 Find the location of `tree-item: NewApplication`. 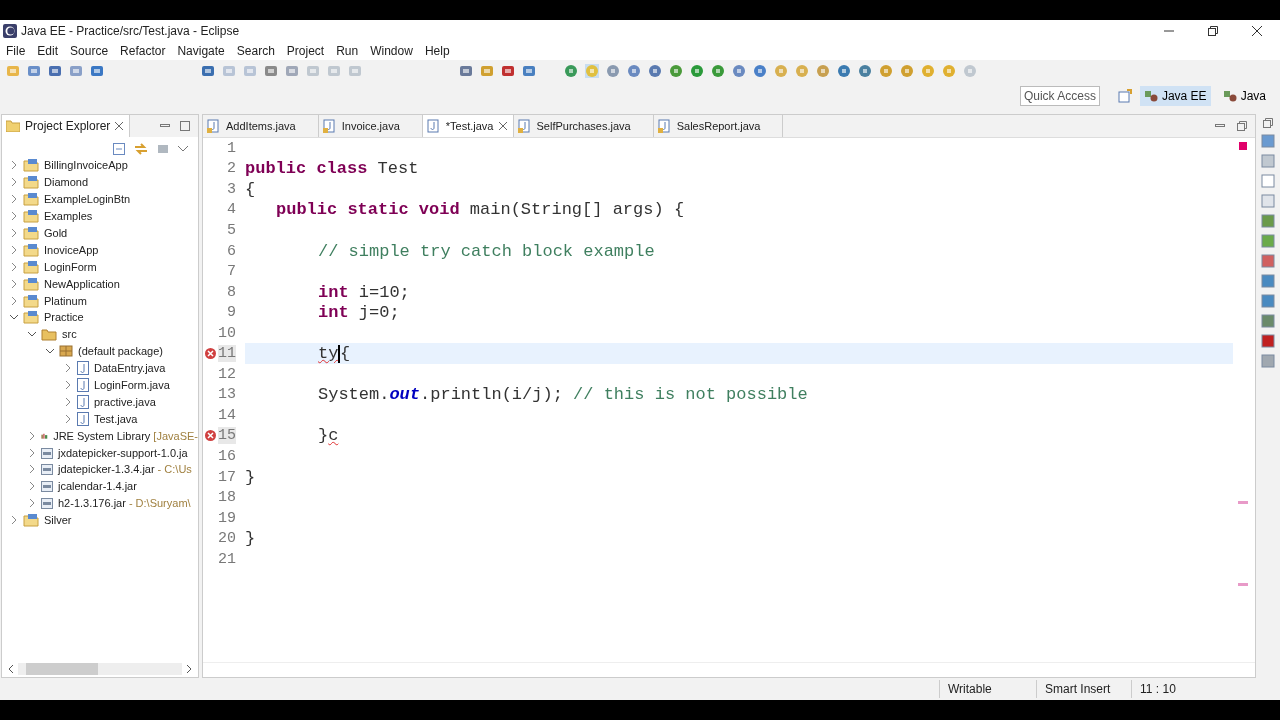

tree-item: NewApplication is located at coordinates (82, 283).